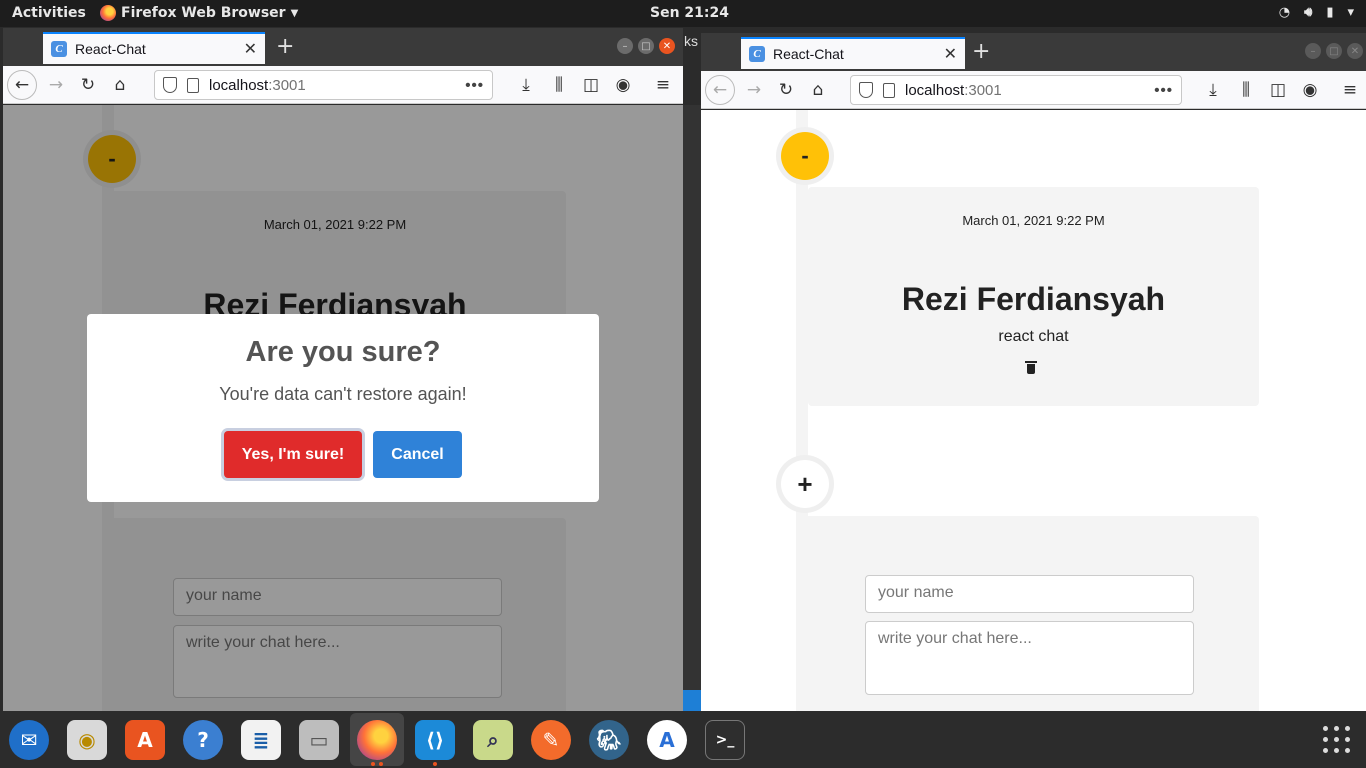  Describe the element at coordinates (293, 454) in the screenshot. I see `confirm-delete-button: Yes, I'm sure!` at that location.